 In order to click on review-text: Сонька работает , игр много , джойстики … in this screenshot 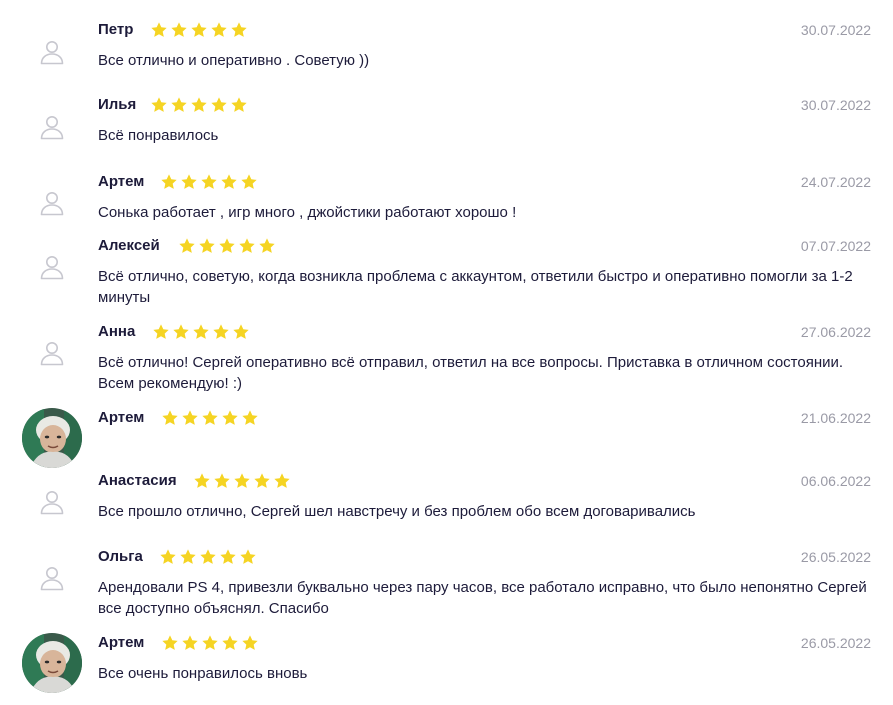, I will do `click(307, 212)`.